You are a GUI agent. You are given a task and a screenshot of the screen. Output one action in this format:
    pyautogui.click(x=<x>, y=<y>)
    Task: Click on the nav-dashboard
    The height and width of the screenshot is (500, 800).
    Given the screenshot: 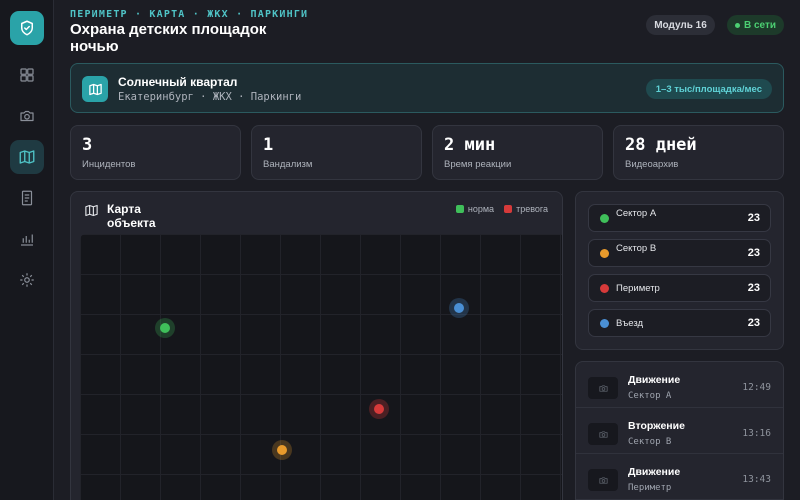 What is the action you would take?
    pyautogui.click(x=27, y=75)
    